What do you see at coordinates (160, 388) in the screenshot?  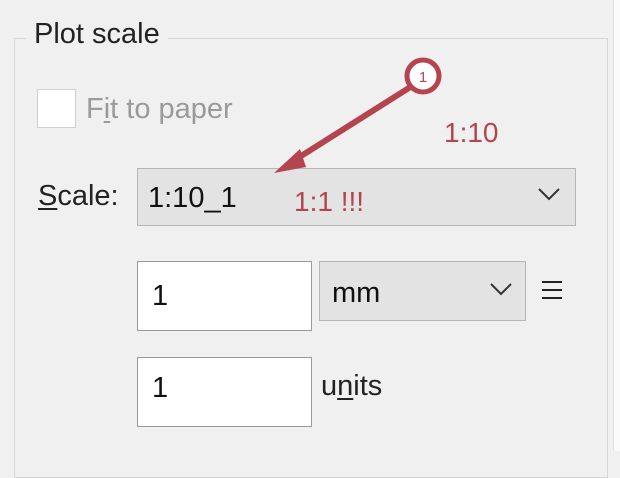 I see `drawing-units-value: 1` at bounding box center [160, 388].